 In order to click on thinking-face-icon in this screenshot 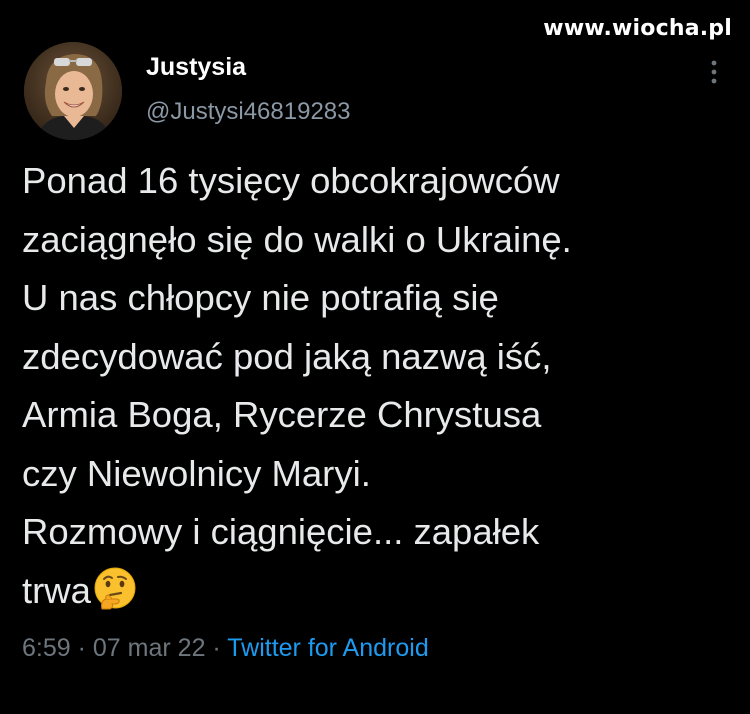, I will do `click(115, 588)`.